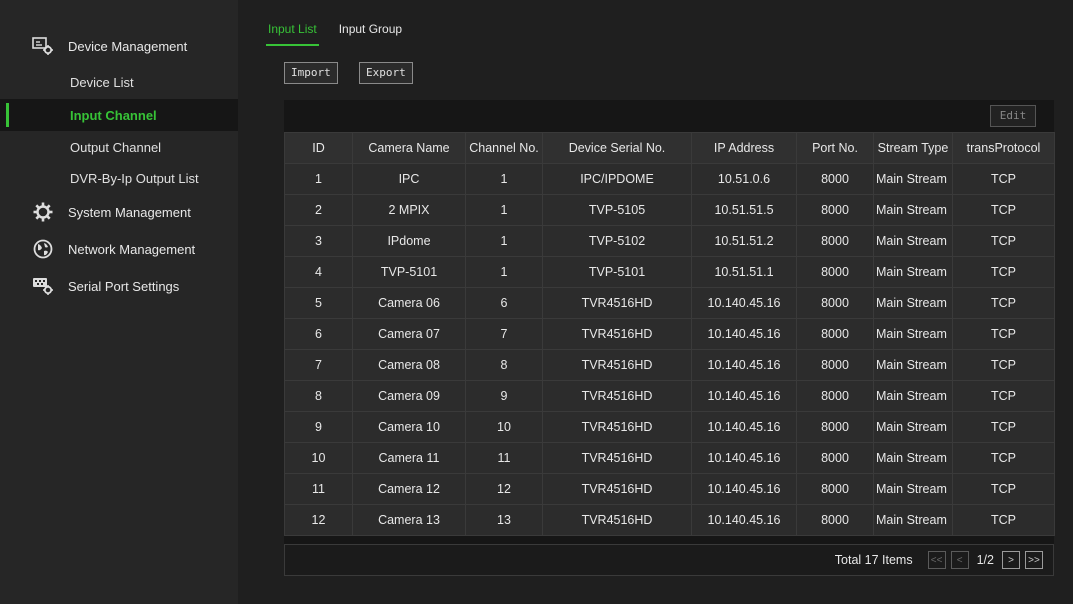 Image resolution: width=1073 pixels, height=604 pixels. What do you see at coordinates (504, 334) in the screenshot?
I see `cell-channel-no: 7` at bounding box center [504, 334].